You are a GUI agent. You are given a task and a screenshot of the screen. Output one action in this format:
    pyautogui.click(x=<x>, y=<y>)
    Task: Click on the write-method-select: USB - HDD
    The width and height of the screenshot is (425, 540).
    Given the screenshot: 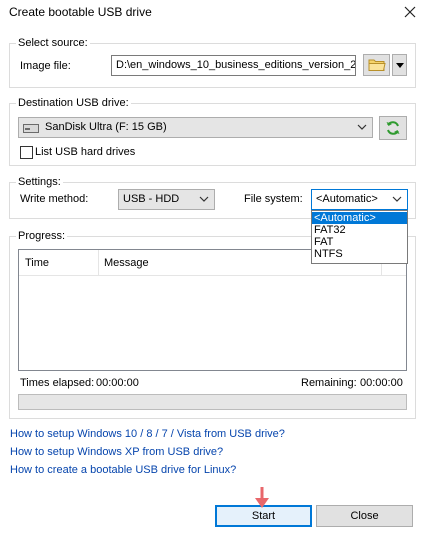 What is the action you would take?
    pyautogui.click(x=166, y=199)
    